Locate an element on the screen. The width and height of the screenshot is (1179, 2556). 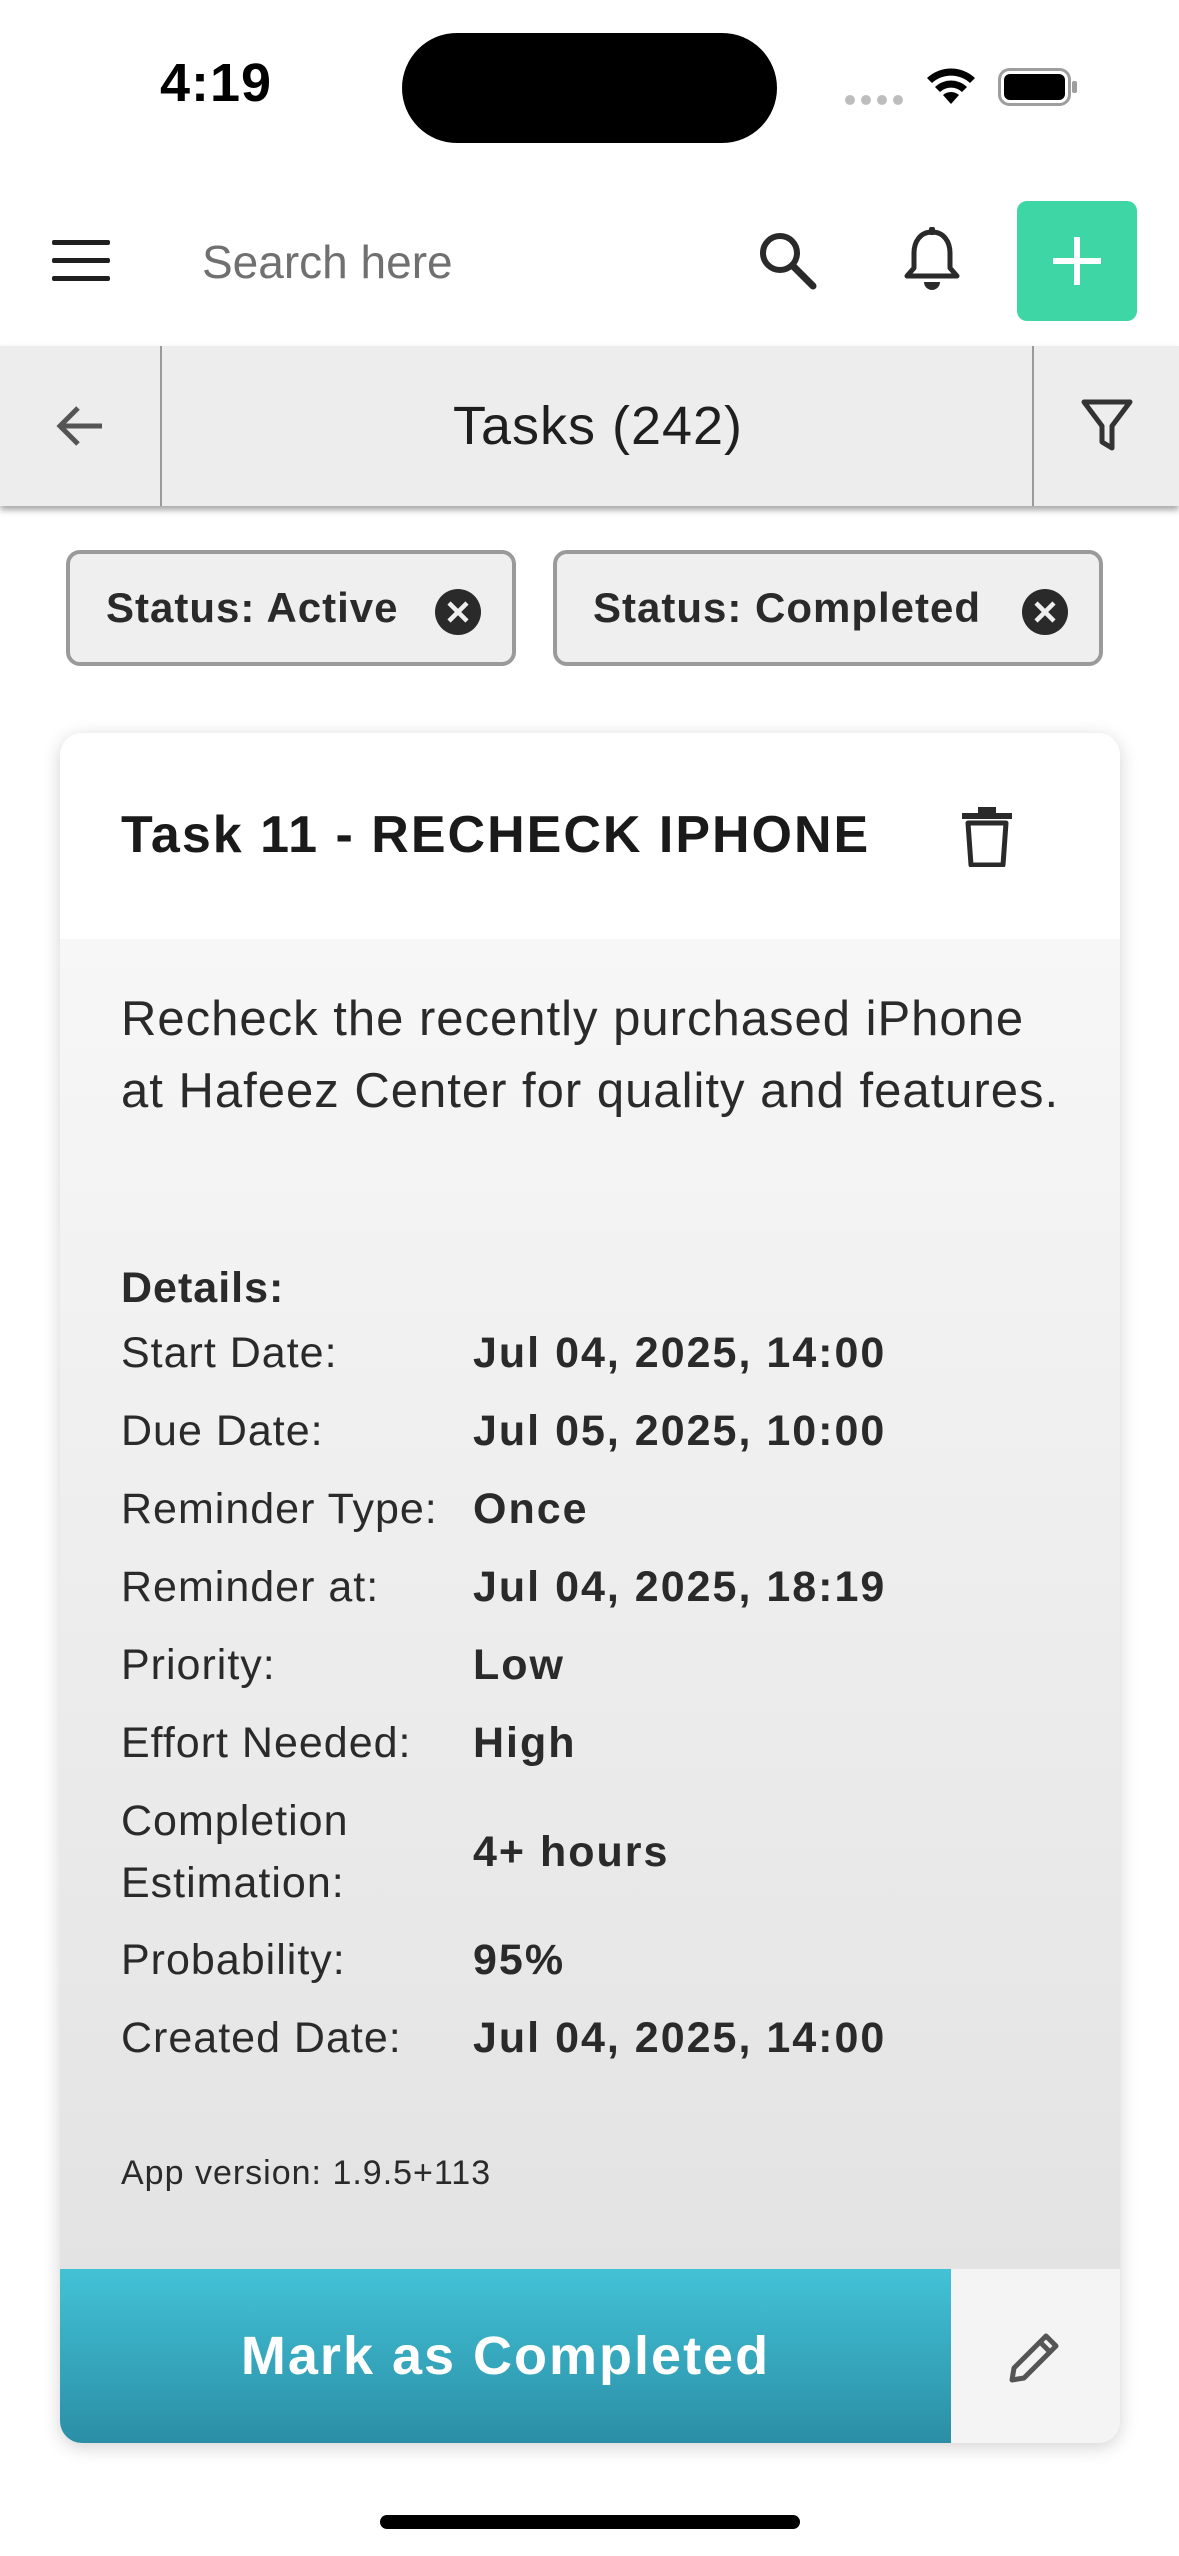
pencil-icon is located at coordinates (1033, 2358).